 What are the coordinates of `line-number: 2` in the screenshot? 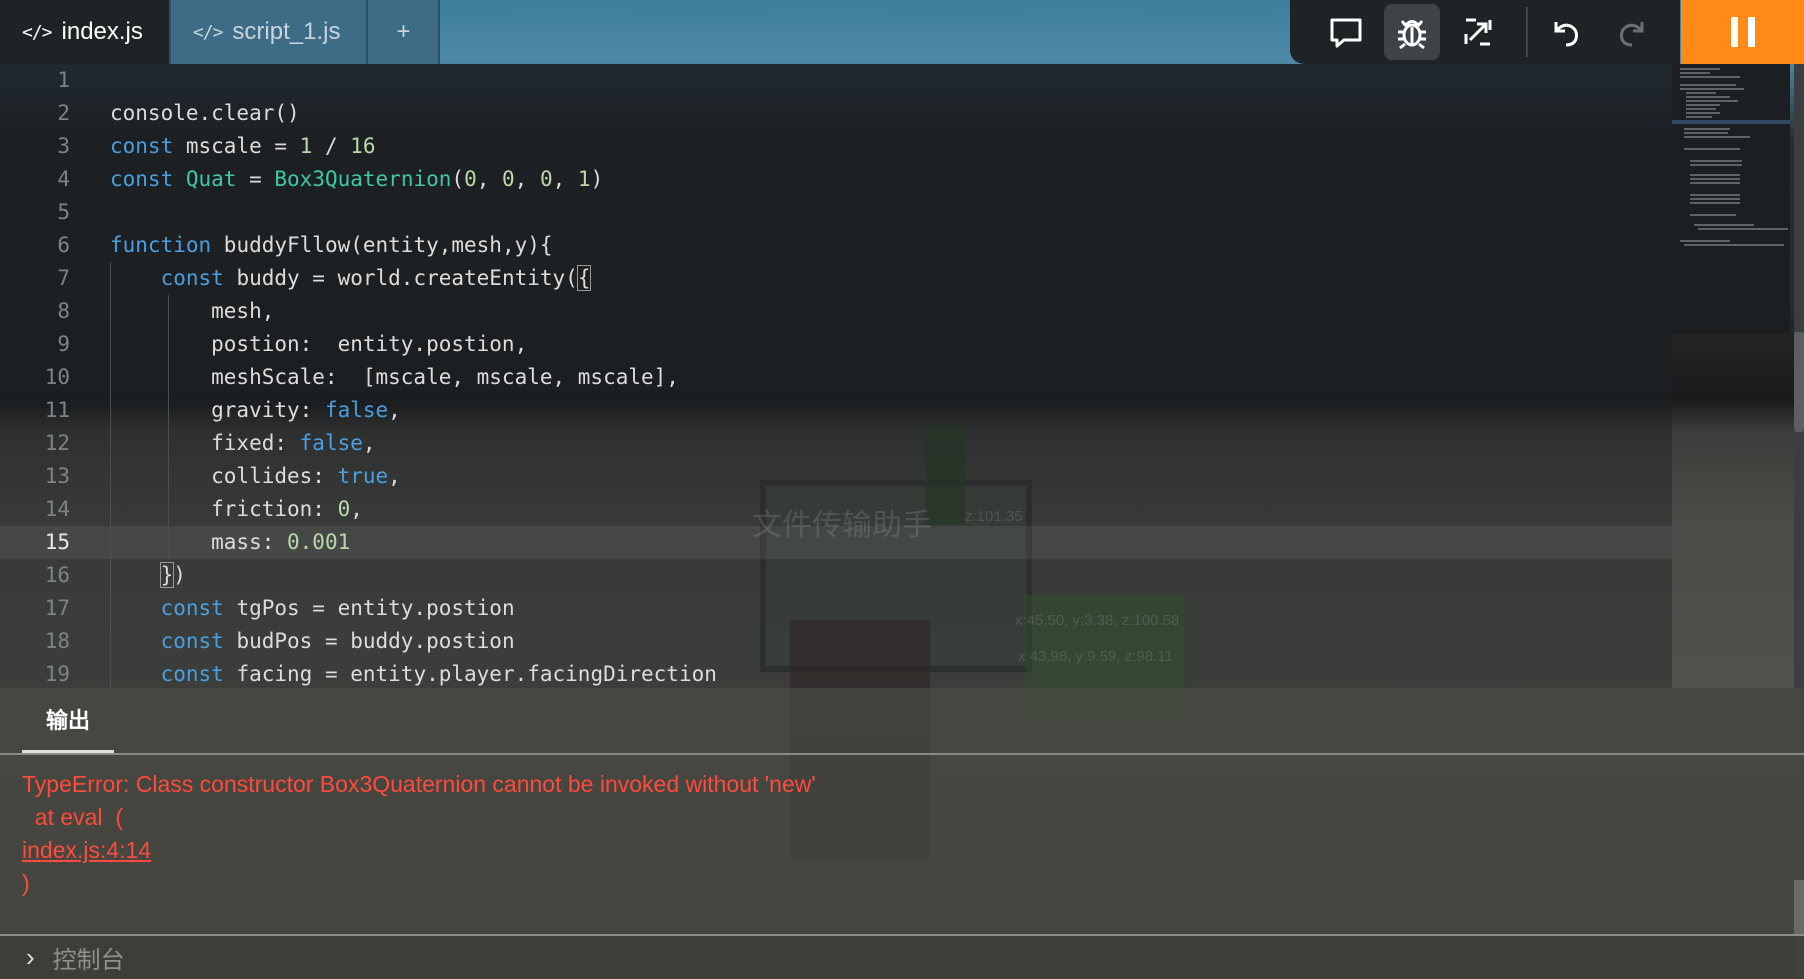 It's located at (63, 113).